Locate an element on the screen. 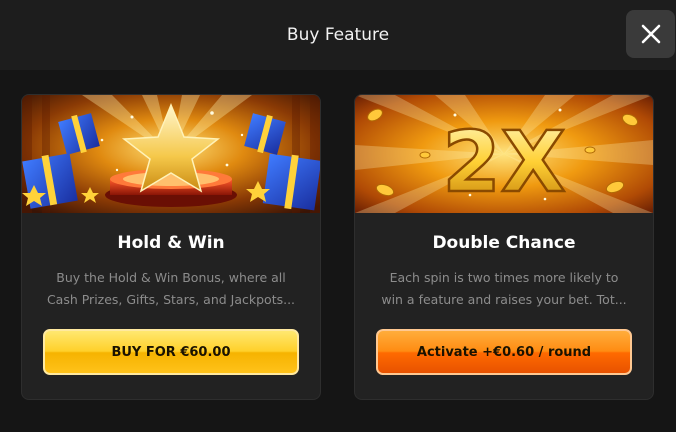  buy-hold-and-win-button: BUY FOR €60.00 is located at coordinates (171, 352).